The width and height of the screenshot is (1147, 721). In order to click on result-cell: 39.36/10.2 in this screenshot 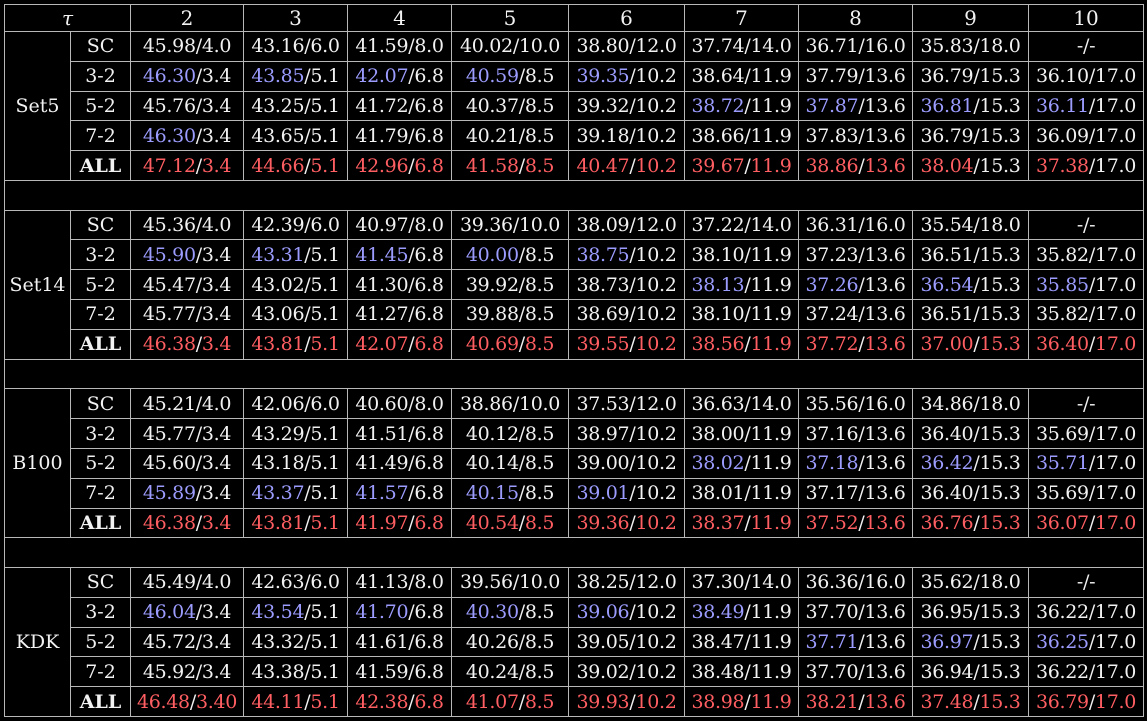, I will do `click(627, 523)`.